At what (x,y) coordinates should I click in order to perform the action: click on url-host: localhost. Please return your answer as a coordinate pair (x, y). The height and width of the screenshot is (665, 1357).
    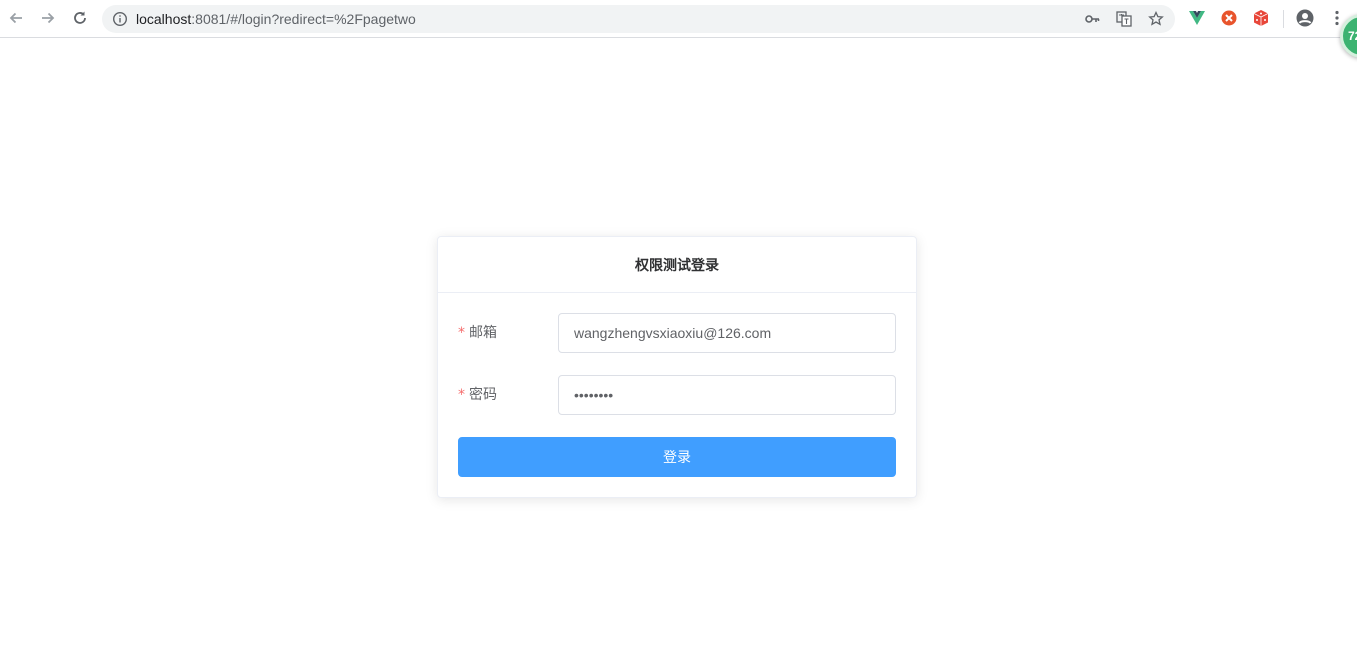
    Looking at the image, I should click on (164, 19).